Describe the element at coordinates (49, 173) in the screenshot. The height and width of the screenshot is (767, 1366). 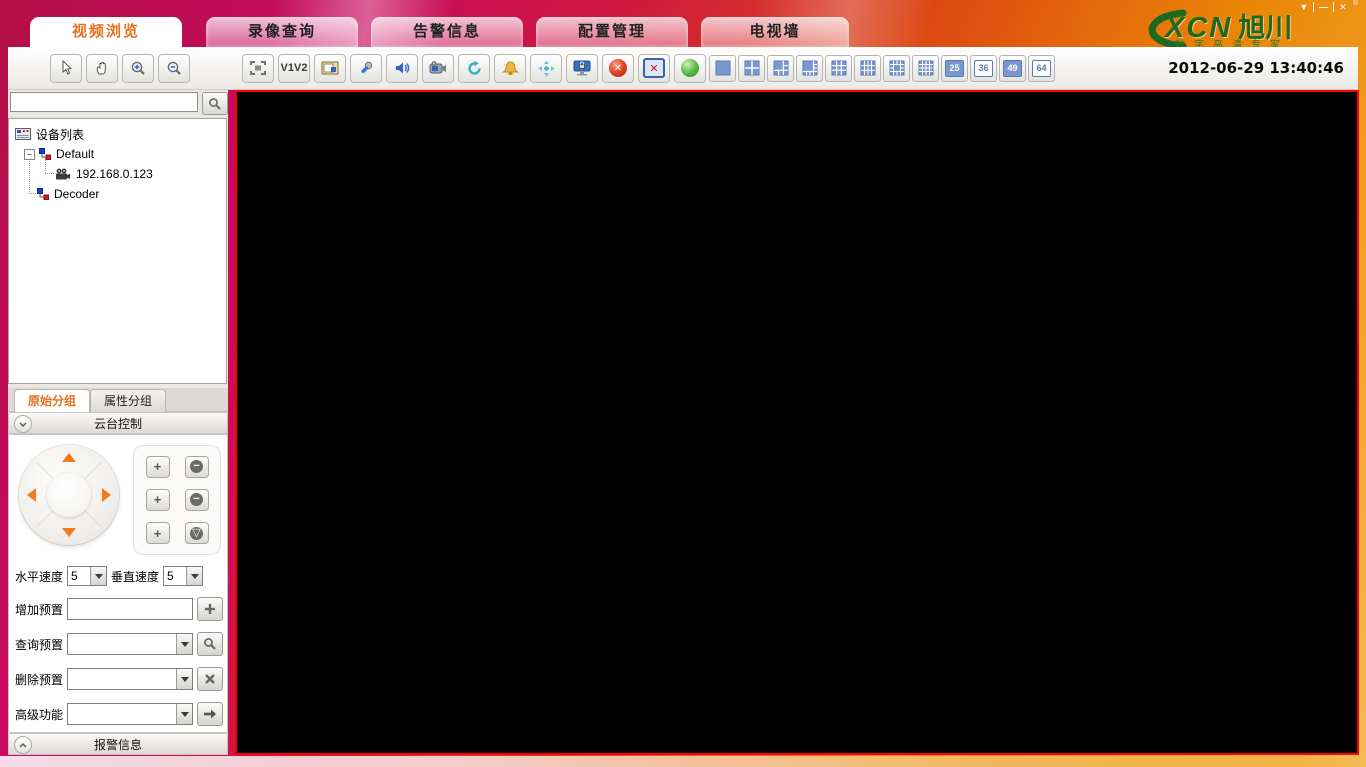
I see `tree-connector` at that location.